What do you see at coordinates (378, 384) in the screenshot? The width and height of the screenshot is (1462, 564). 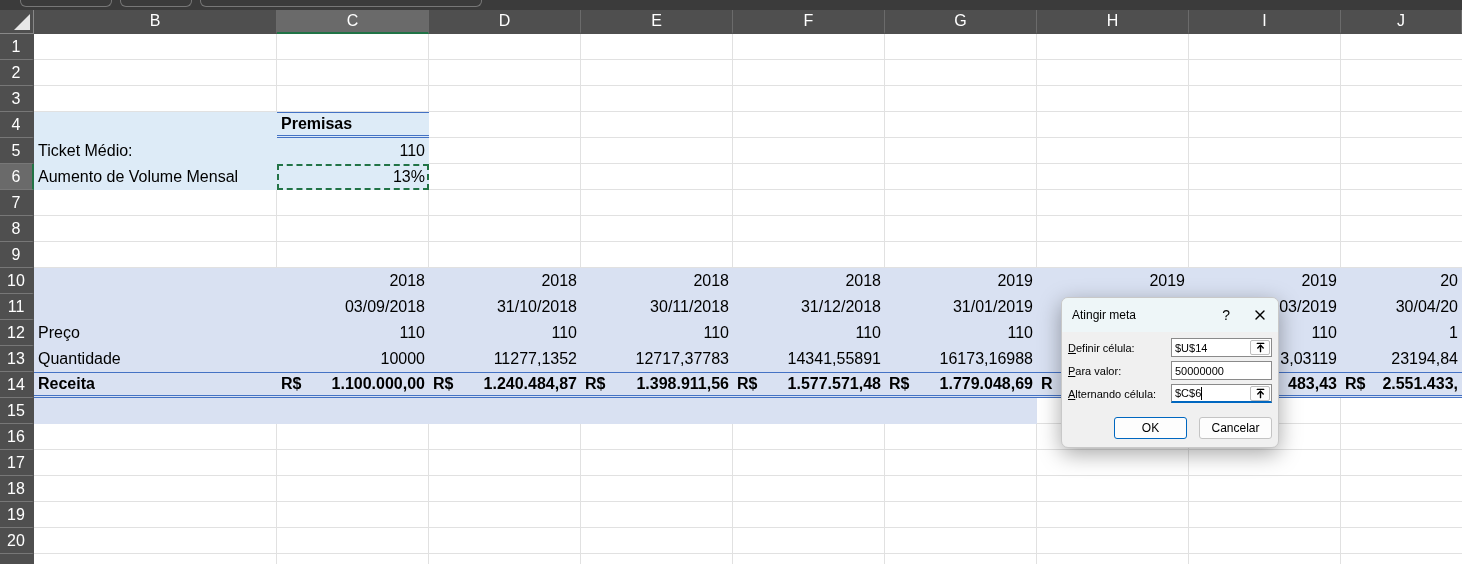 I see `amount: 1.100.000,00` at bounding box center [378, 384].